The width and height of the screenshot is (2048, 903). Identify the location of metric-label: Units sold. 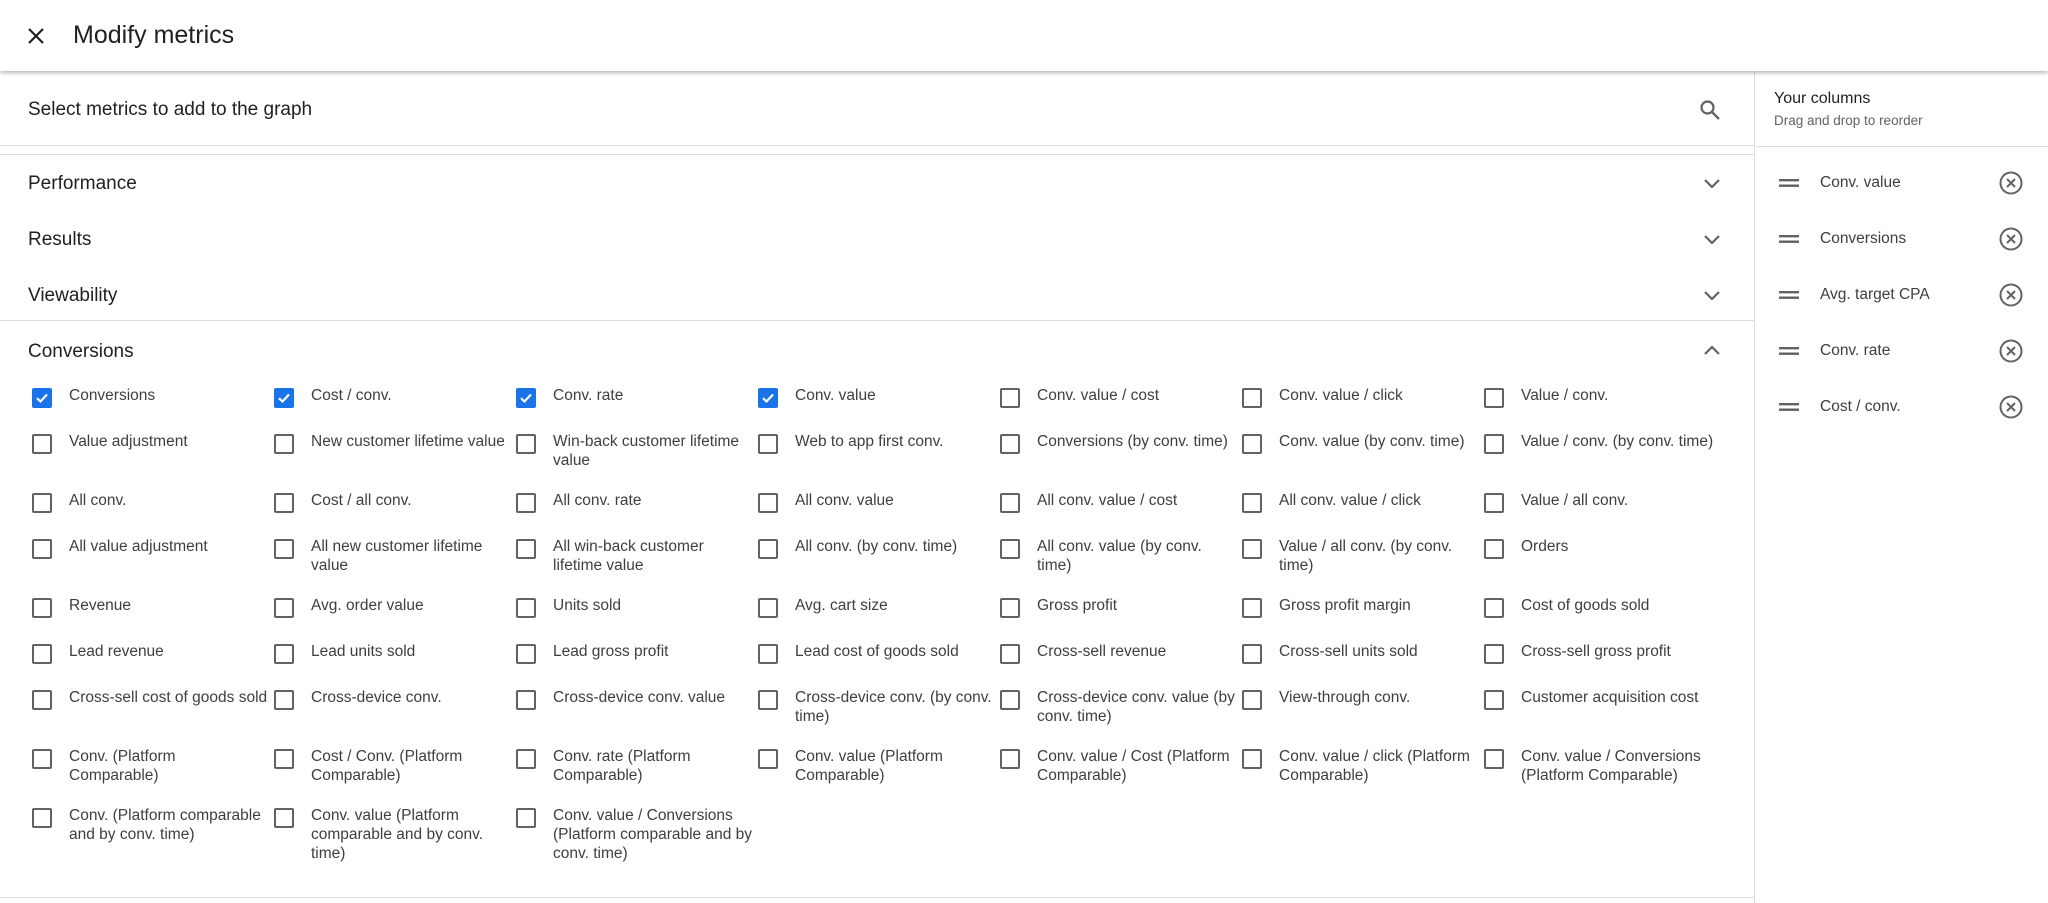
(587, 605).